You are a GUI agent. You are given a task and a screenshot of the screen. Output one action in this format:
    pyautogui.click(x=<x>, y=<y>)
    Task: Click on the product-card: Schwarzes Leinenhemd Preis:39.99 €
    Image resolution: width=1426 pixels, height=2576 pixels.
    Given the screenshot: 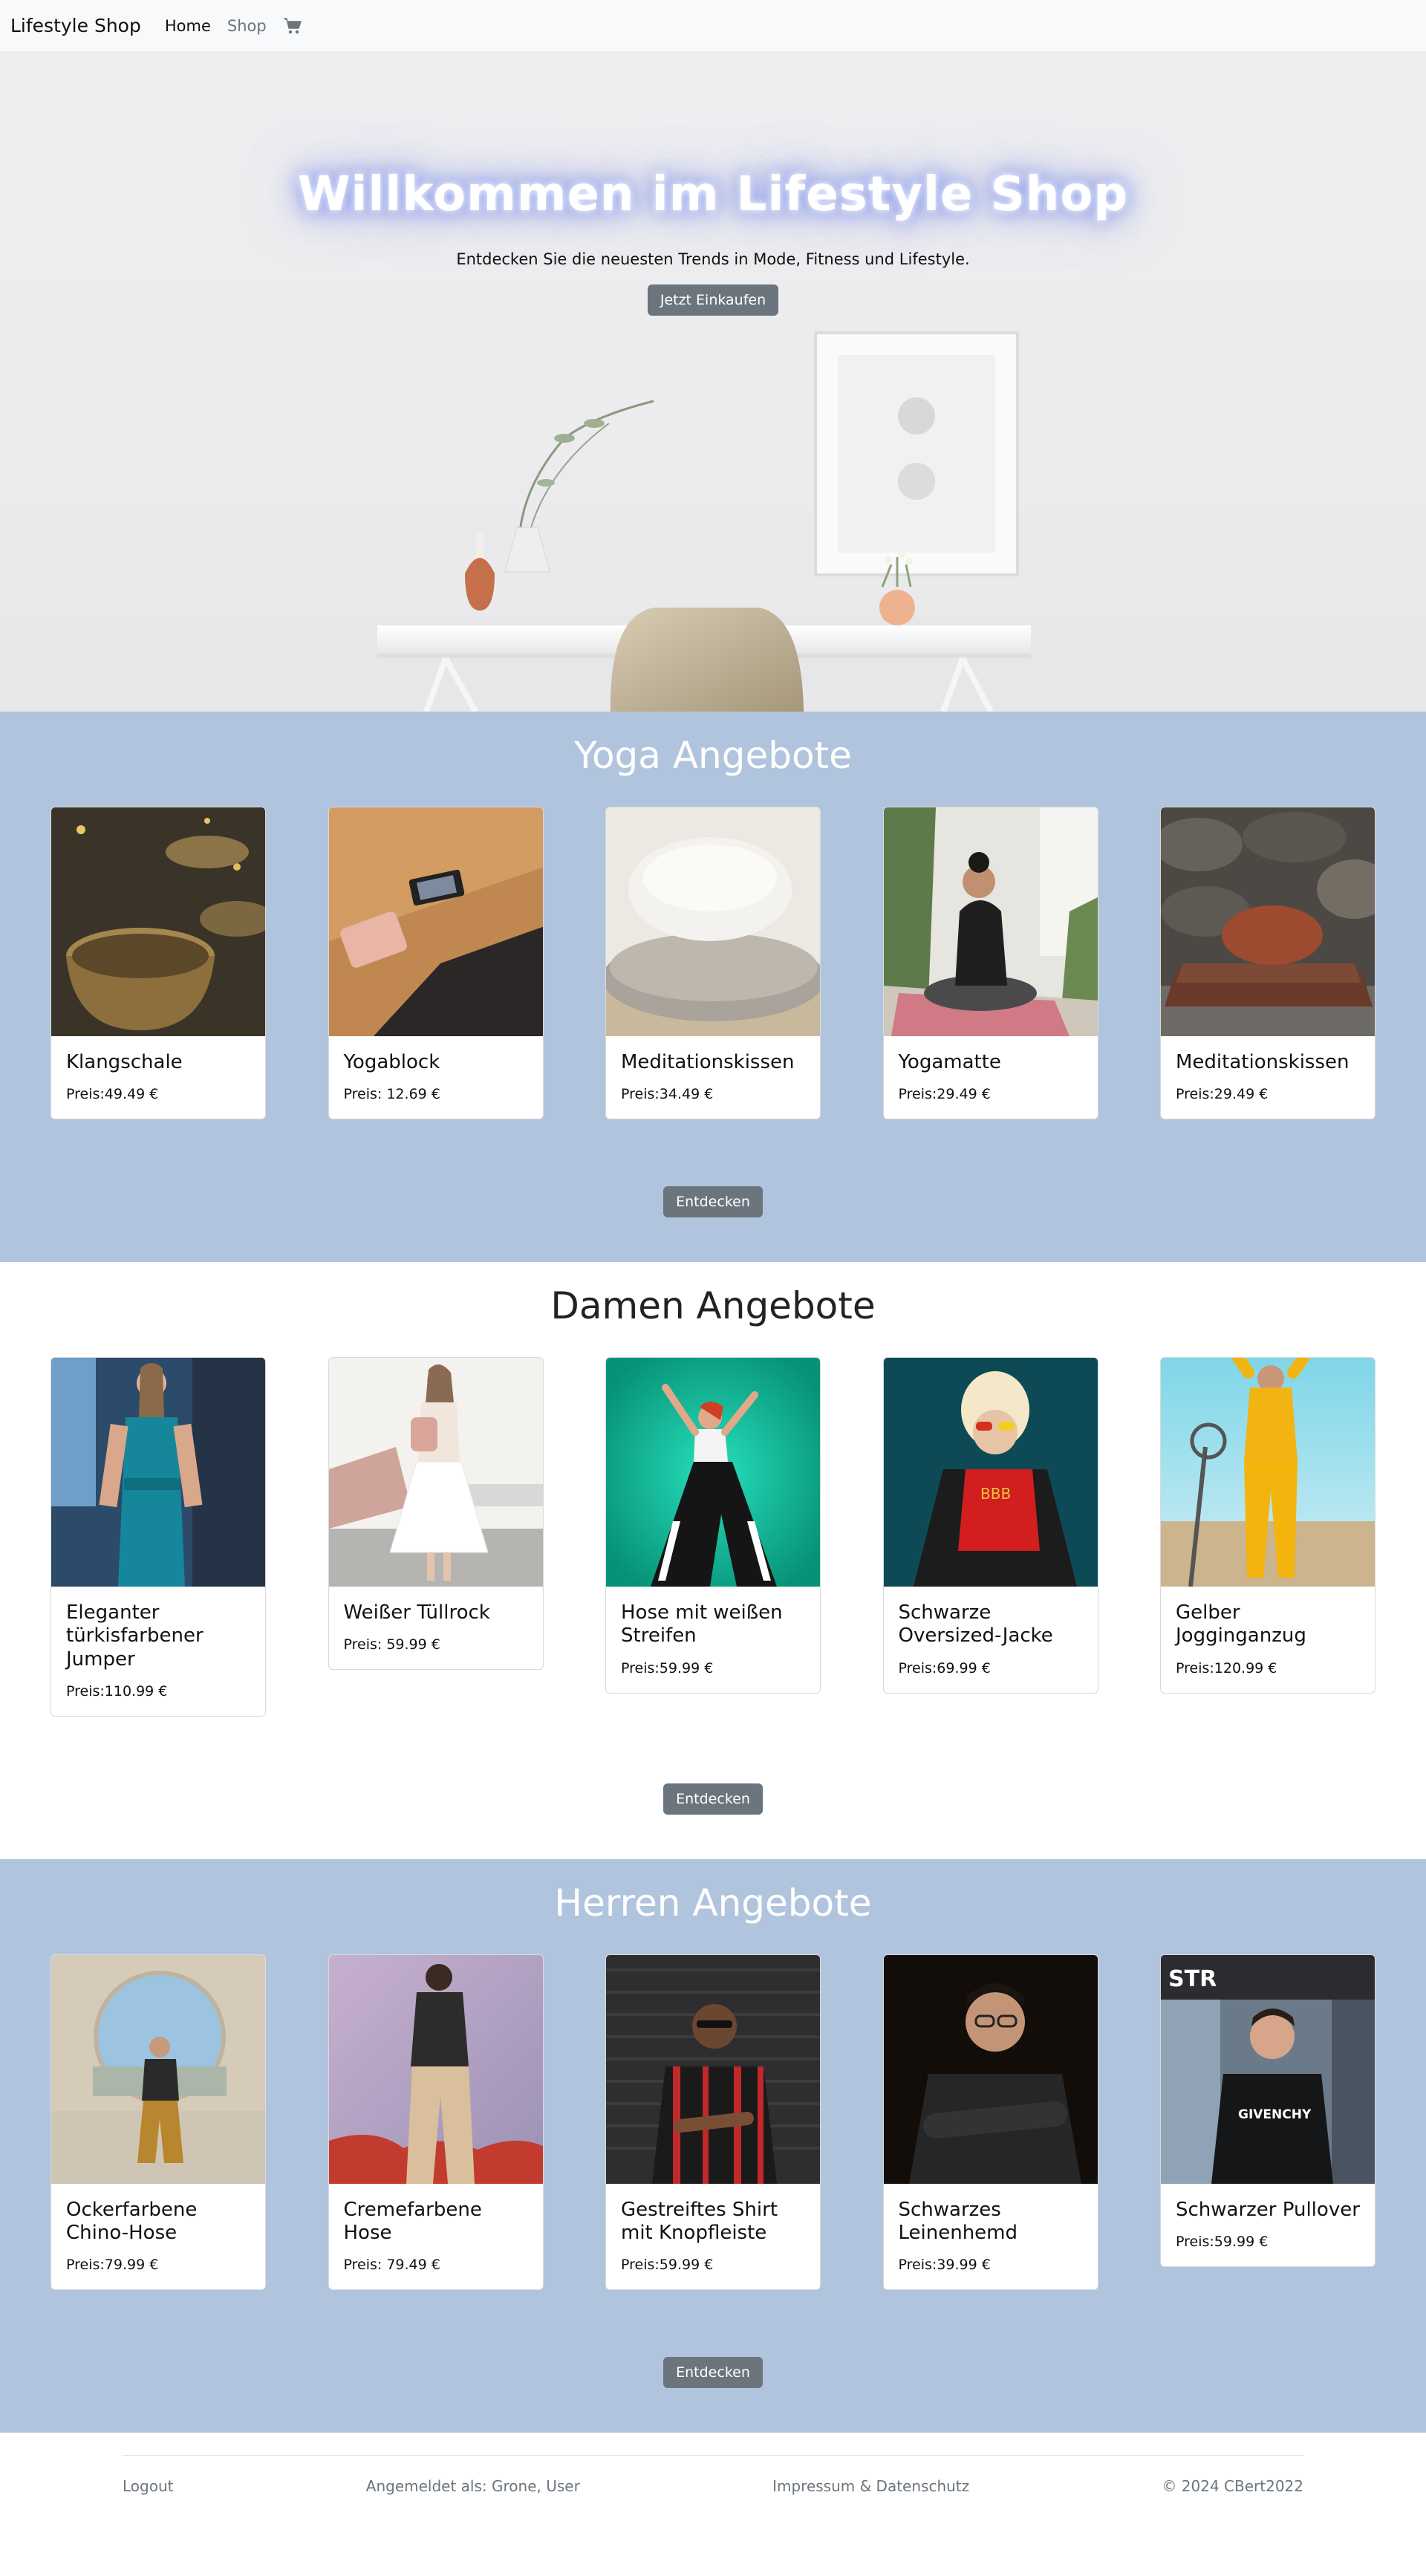 What is the action you would take?
    pyautogui.click(x=990, y=2122)
    